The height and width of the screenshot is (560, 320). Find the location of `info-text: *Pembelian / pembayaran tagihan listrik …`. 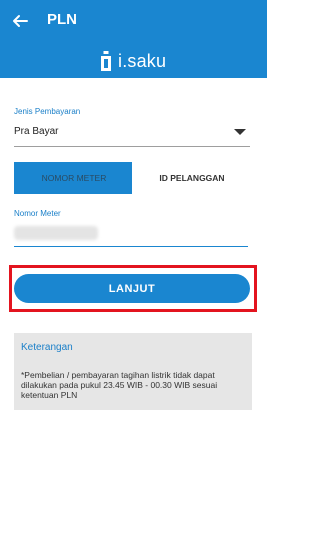

info-text: *Pembelian / pembayaran tagihan listrik … is located at coordinates (119, 385).